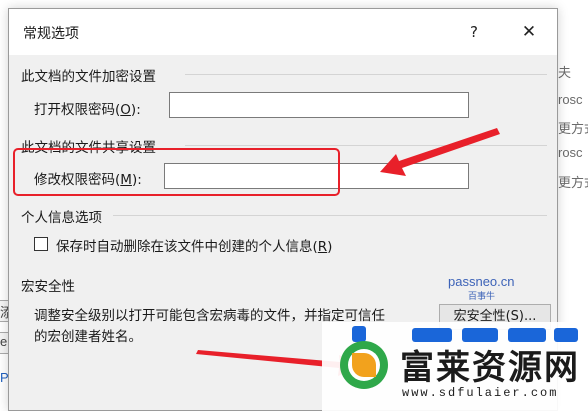 The width and height of the screenshot is (588, 411). What do you see at coordinates (490, 368) in the screenshot?
I see `logo-text: 富莱资源网` at bounding box center [490, 368].